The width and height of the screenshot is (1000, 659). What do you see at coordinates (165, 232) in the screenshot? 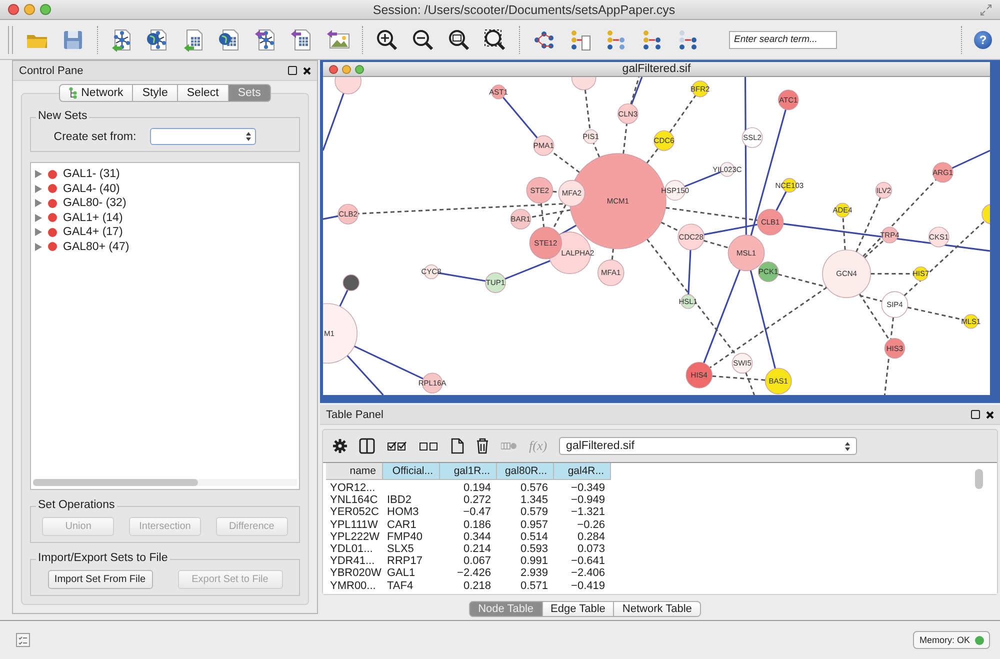
I see `set-item: GAL4+ (17)` at bounding box center [165, 232].